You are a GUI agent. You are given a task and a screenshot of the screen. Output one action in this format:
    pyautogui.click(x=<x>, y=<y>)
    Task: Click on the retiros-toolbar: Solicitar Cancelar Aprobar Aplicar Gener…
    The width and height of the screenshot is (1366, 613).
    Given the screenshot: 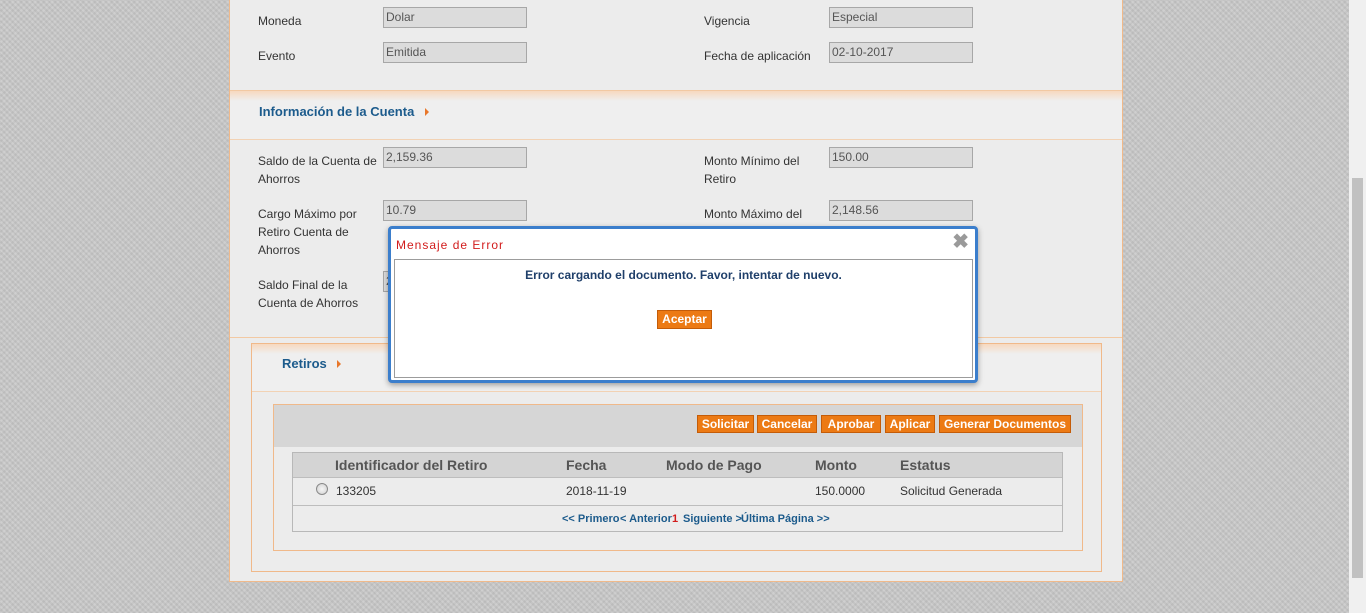 What is the action you would take?
    pyautogui.click(x=678, y=426)
    